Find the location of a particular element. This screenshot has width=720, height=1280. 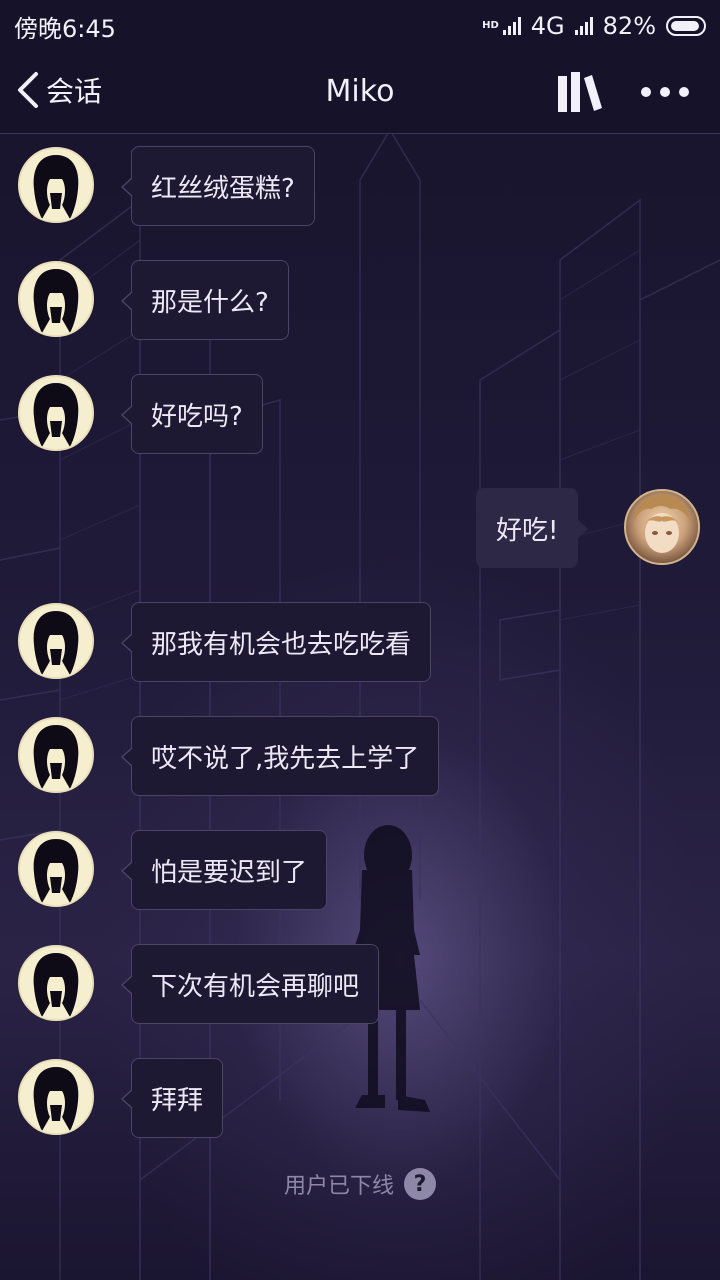

offline-notice: 用户已下线 ? is located at coordinates (360, 1184).